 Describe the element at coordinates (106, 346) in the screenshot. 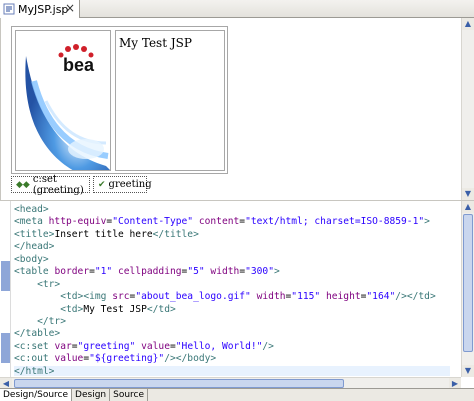

I see `code-token: "greeting"` at that location.